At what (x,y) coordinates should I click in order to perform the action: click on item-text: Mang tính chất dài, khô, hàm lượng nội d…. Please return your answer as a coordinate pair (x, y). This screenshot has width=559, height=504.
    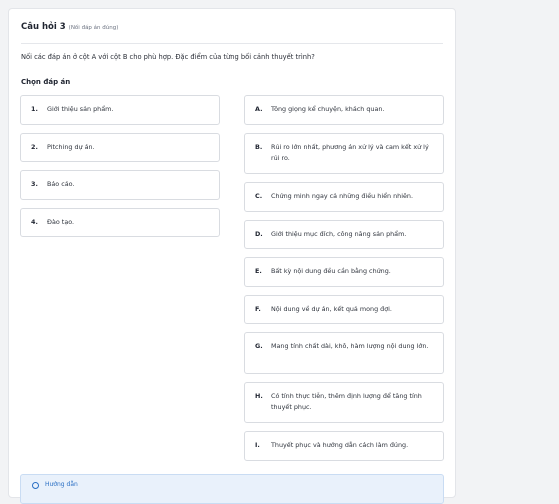
    Looking at the image, I should click on (350, 346).